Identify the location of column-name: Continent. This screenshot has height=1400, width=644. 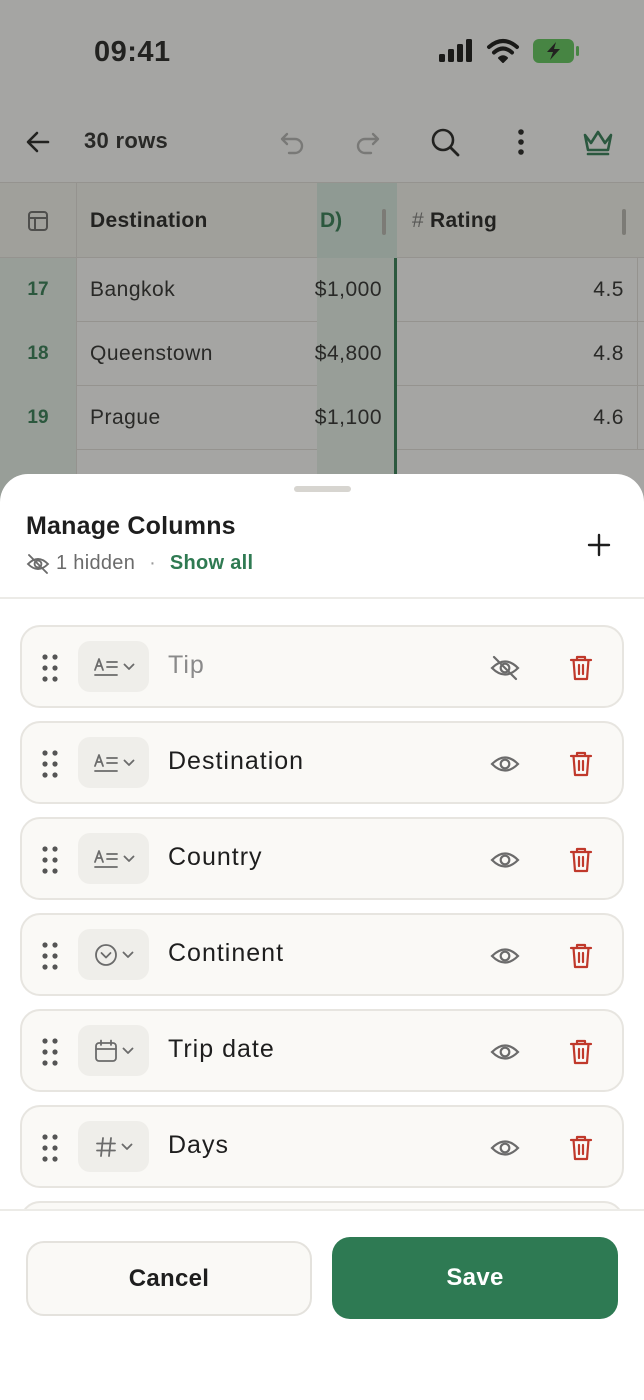
(226, 953).